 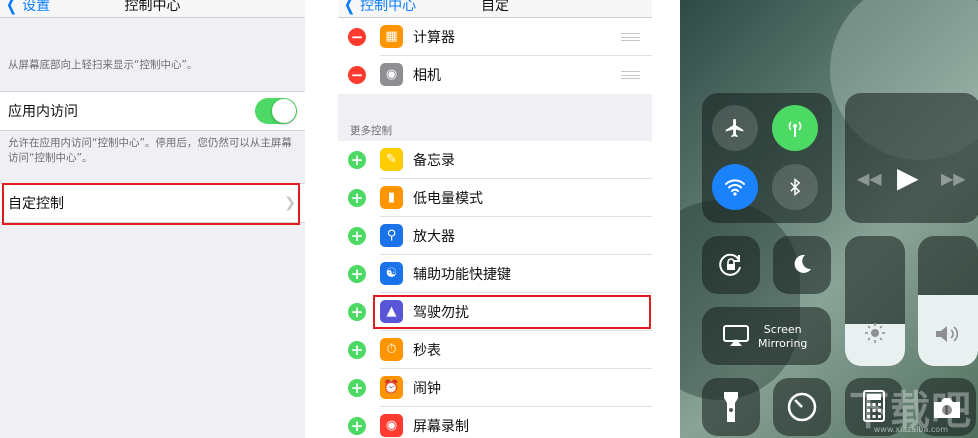 I want to click on toggle-knob, so click(x=284, y=111).